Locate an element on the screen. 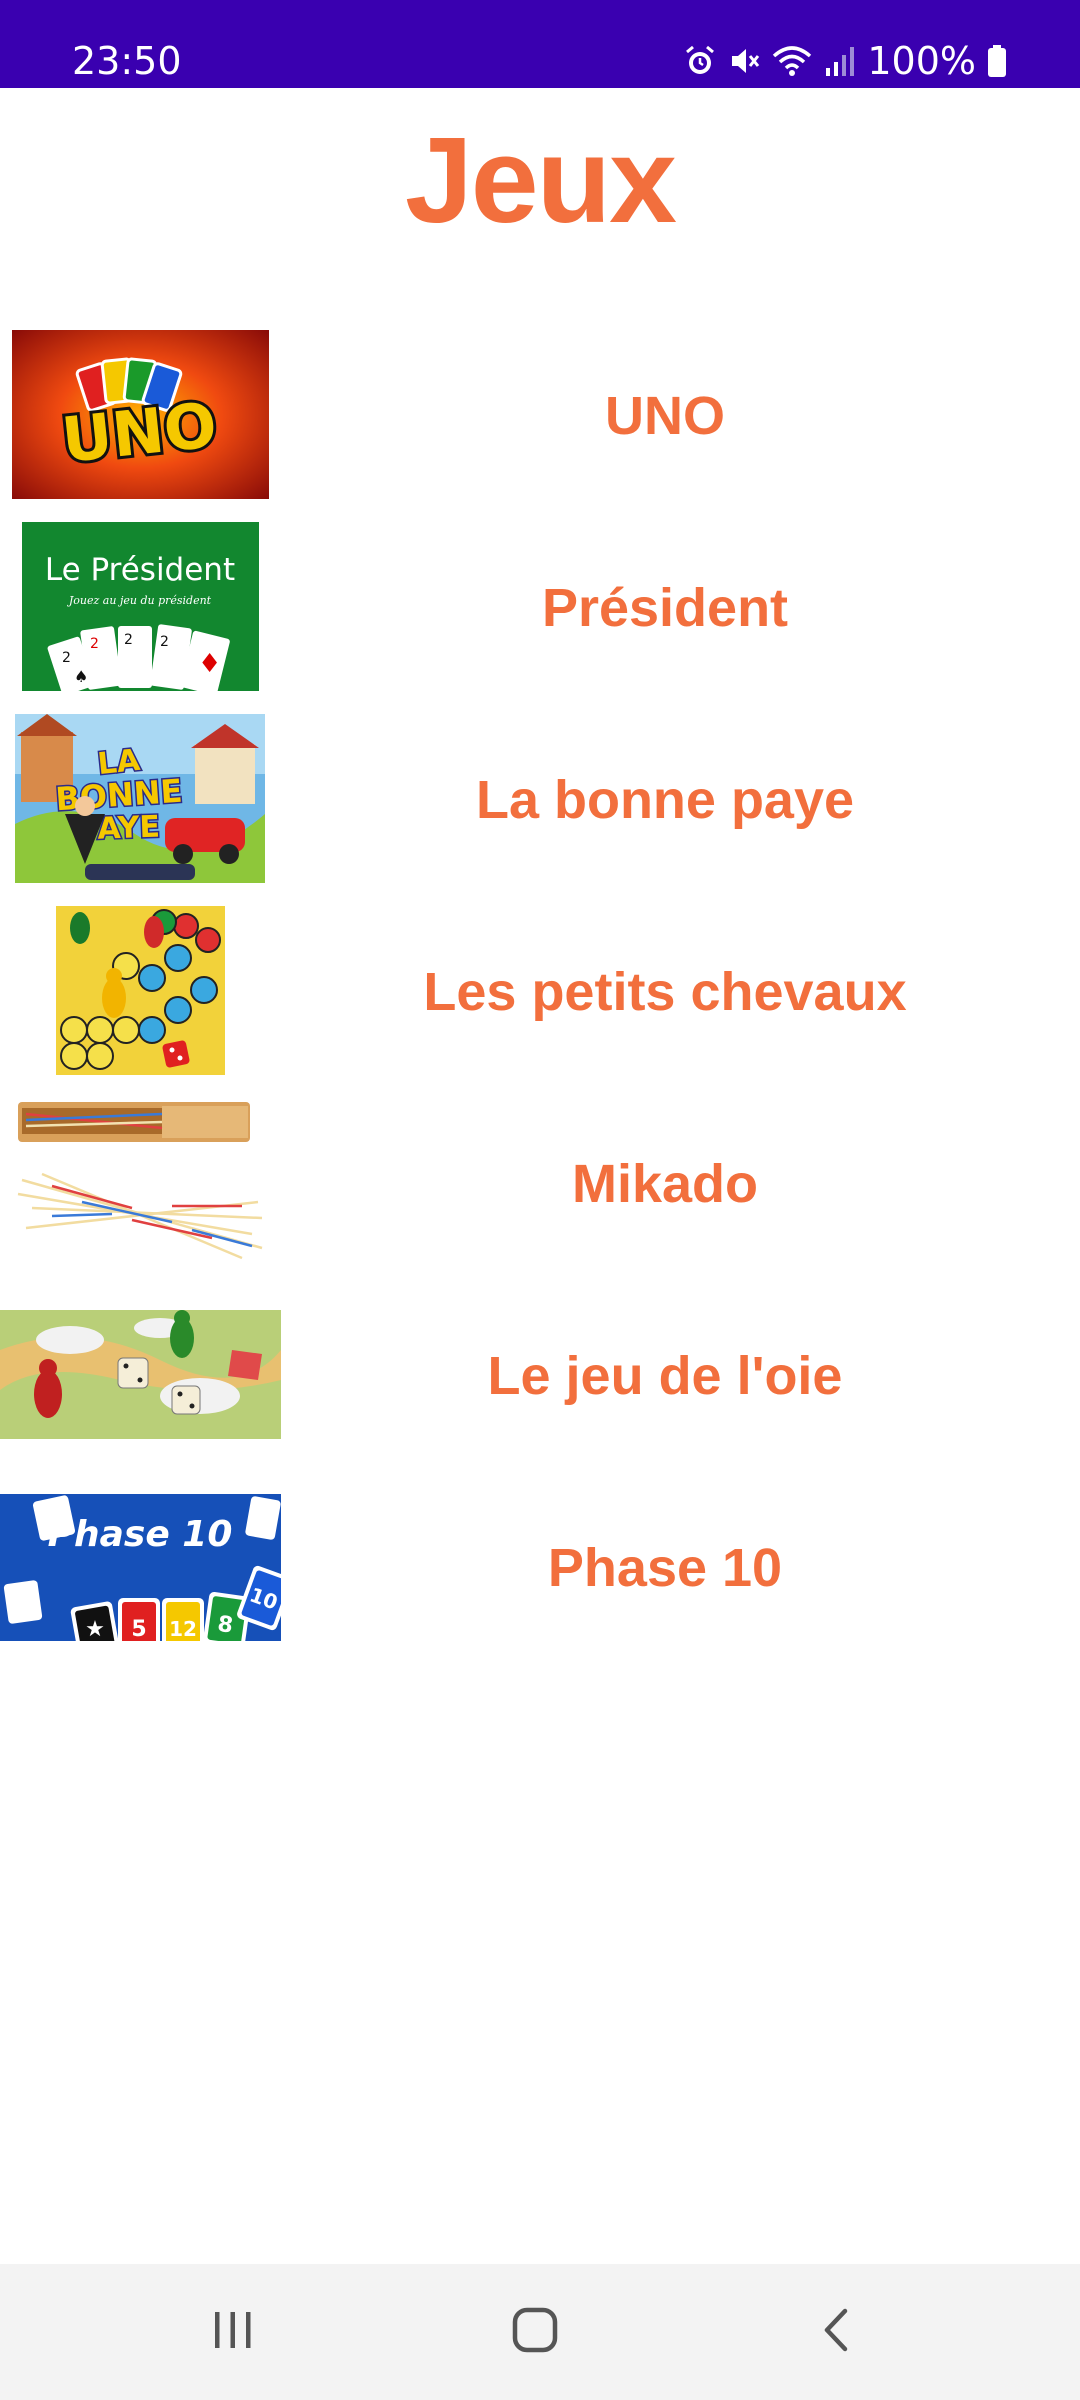 This screenshot has width=1080, height=2400. recents-icon is located at coordinates (233, 2332).